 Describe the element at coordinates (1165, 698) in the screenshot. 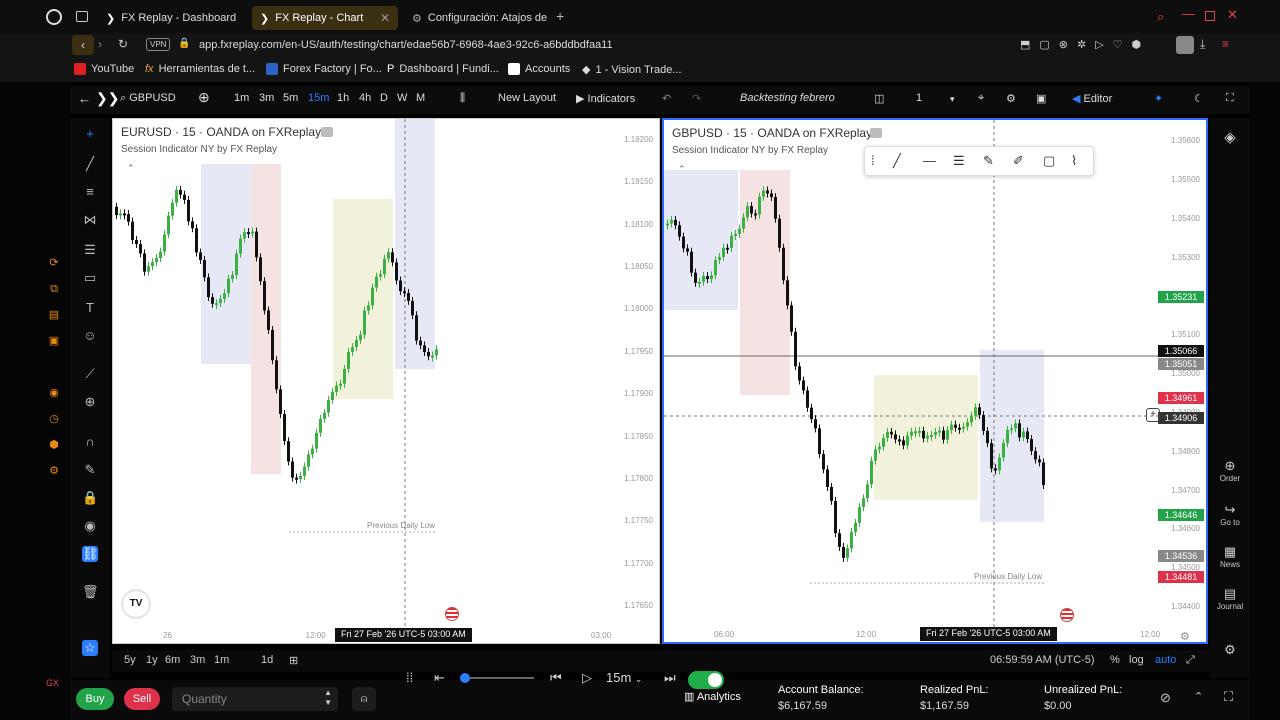

I see `hide-icon: ⊘` at that location.